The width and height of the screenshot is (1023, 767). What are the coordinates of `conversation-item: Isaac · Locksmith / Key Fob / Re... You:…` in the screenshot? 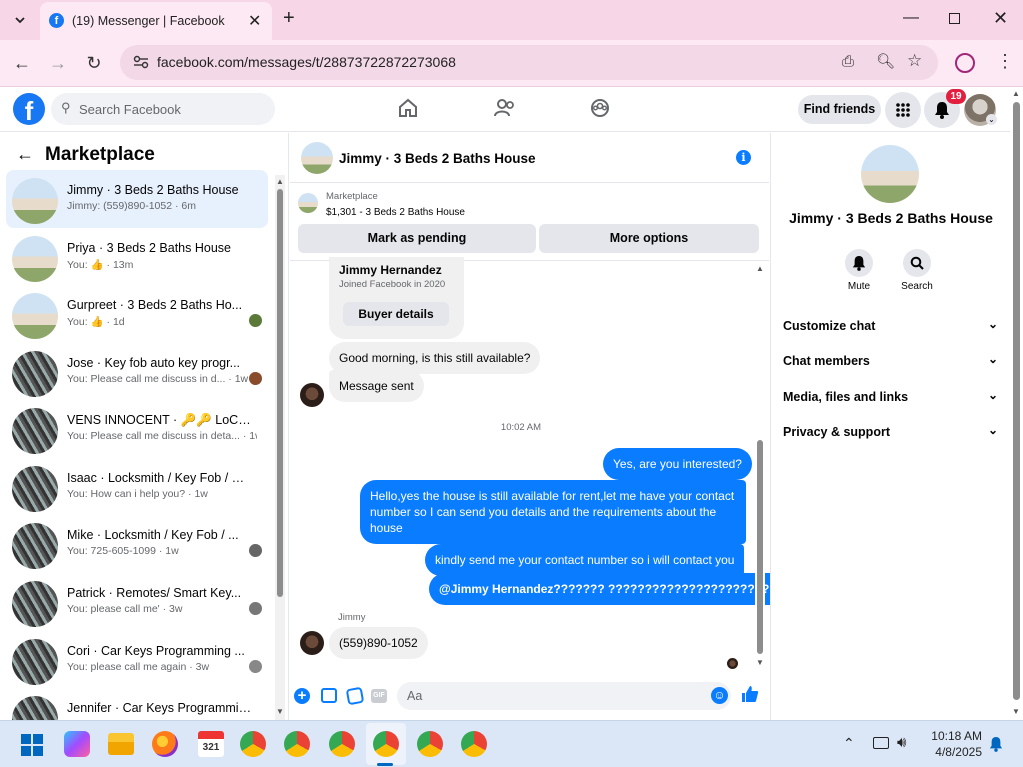 It's located at (137, 487).